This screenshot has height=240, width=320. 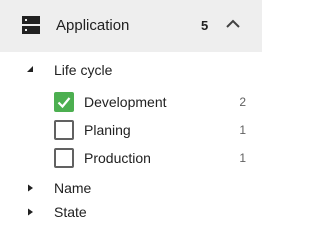 I want to click on facet-title: Application, so click(x=93, y=25).